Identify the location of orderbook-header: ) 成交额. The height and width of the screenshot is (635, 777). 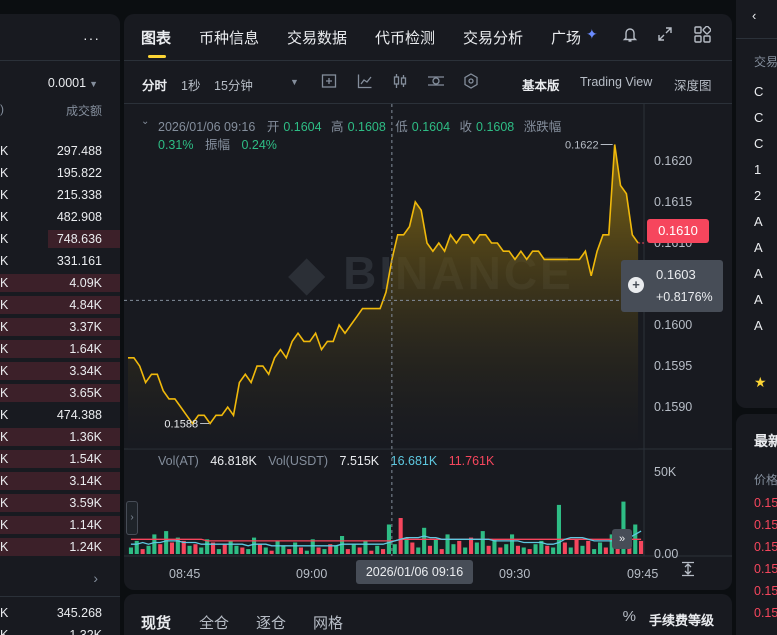
(60, 110).